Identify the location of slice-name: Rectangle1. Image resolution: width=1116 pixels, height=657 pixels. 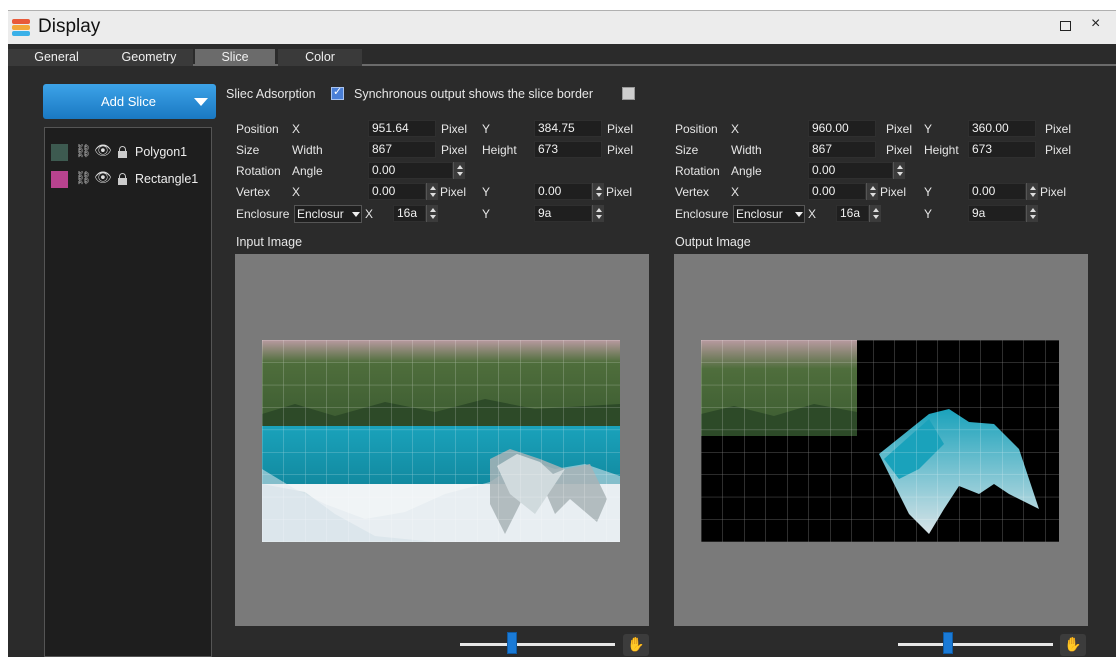
(167, 179).